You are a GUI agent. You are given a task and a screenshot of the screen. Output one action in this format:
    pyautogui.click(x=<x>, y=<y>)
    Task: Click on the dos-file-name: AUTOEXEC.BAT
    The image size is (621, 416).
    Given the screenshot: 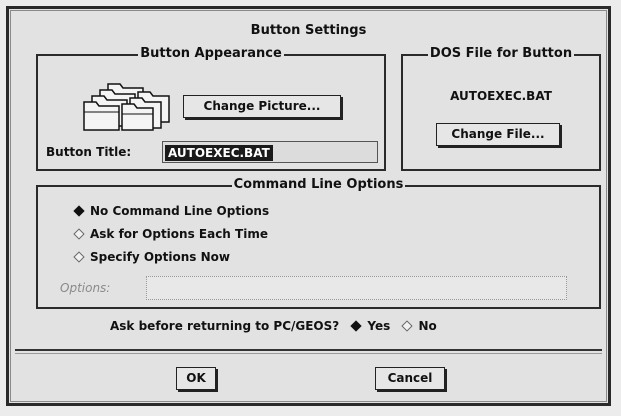 What is the action you would take?
    pyautogui.click(x=501, y=96)
    